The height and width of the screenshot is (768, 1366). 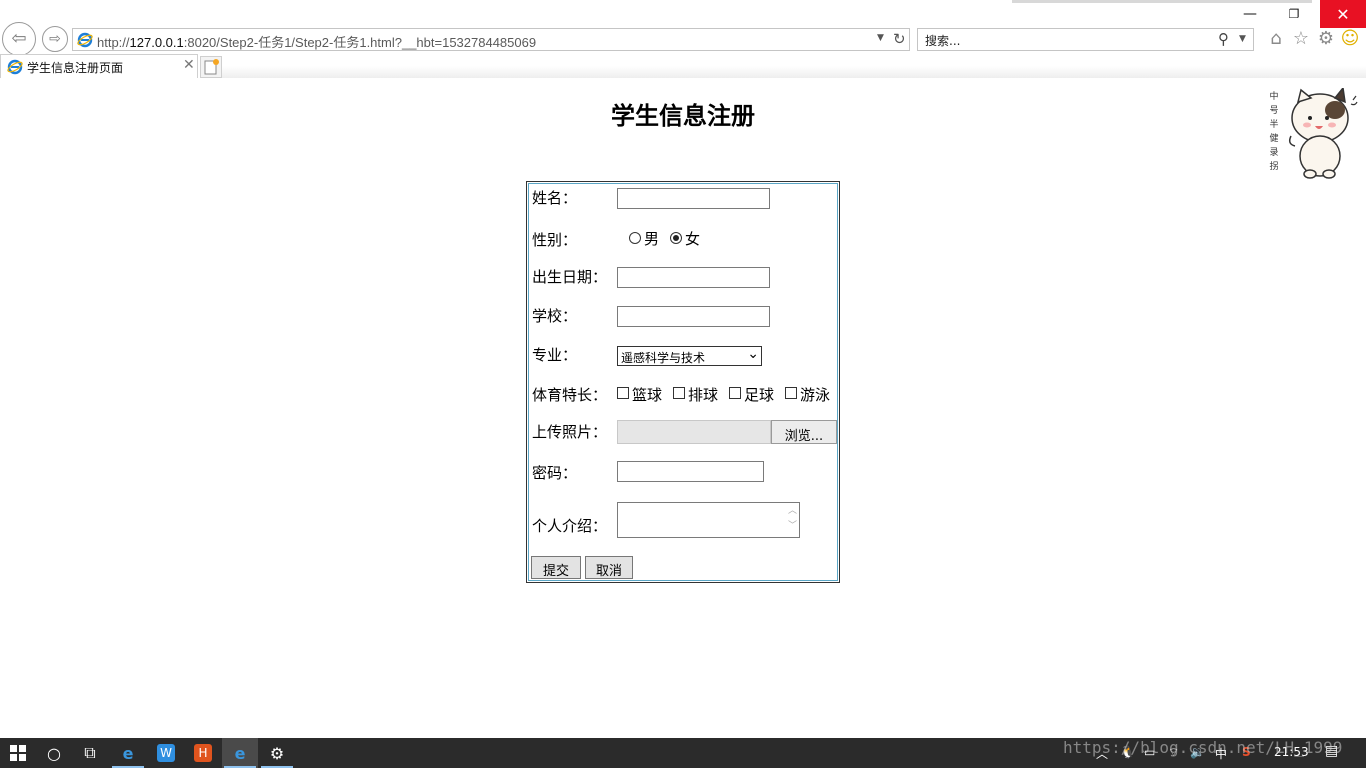 What do you see at coordinates (683, 116) in the screenshot?
I see `page-title: 学生信息注册` at bounding box center [683, 116].